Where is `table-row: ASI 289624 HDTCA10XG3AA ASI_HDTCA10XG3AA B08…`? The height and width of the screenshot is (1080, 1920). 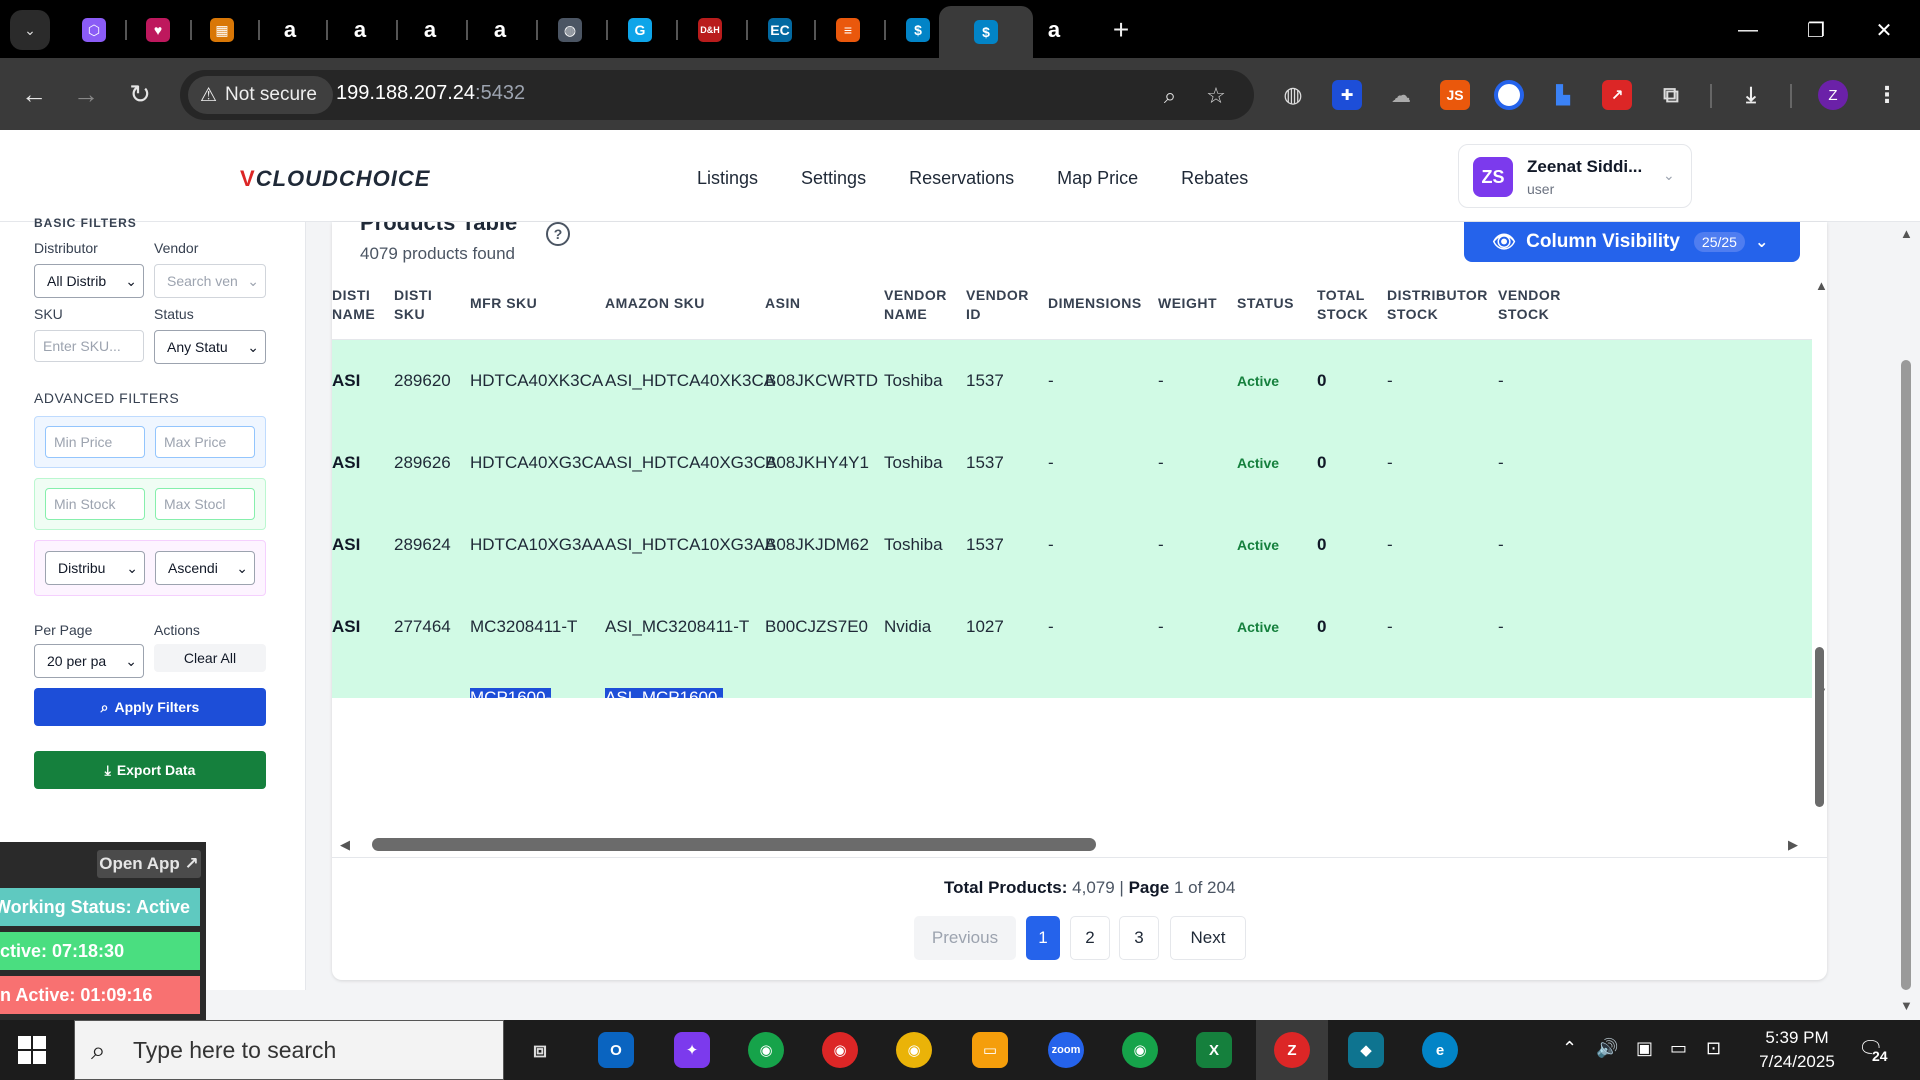
table-row: ASI 289624 HDTCA10XG3AA ASI_HDTCA10XG3AA B08… is located at coordinates (1072, 545).